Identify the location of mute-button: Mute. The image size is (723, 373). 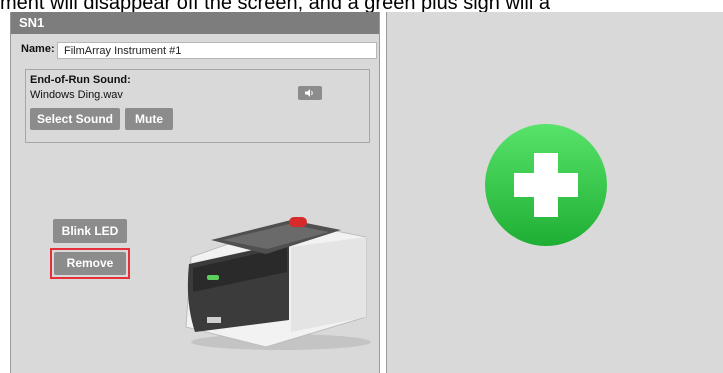
(149, 119).